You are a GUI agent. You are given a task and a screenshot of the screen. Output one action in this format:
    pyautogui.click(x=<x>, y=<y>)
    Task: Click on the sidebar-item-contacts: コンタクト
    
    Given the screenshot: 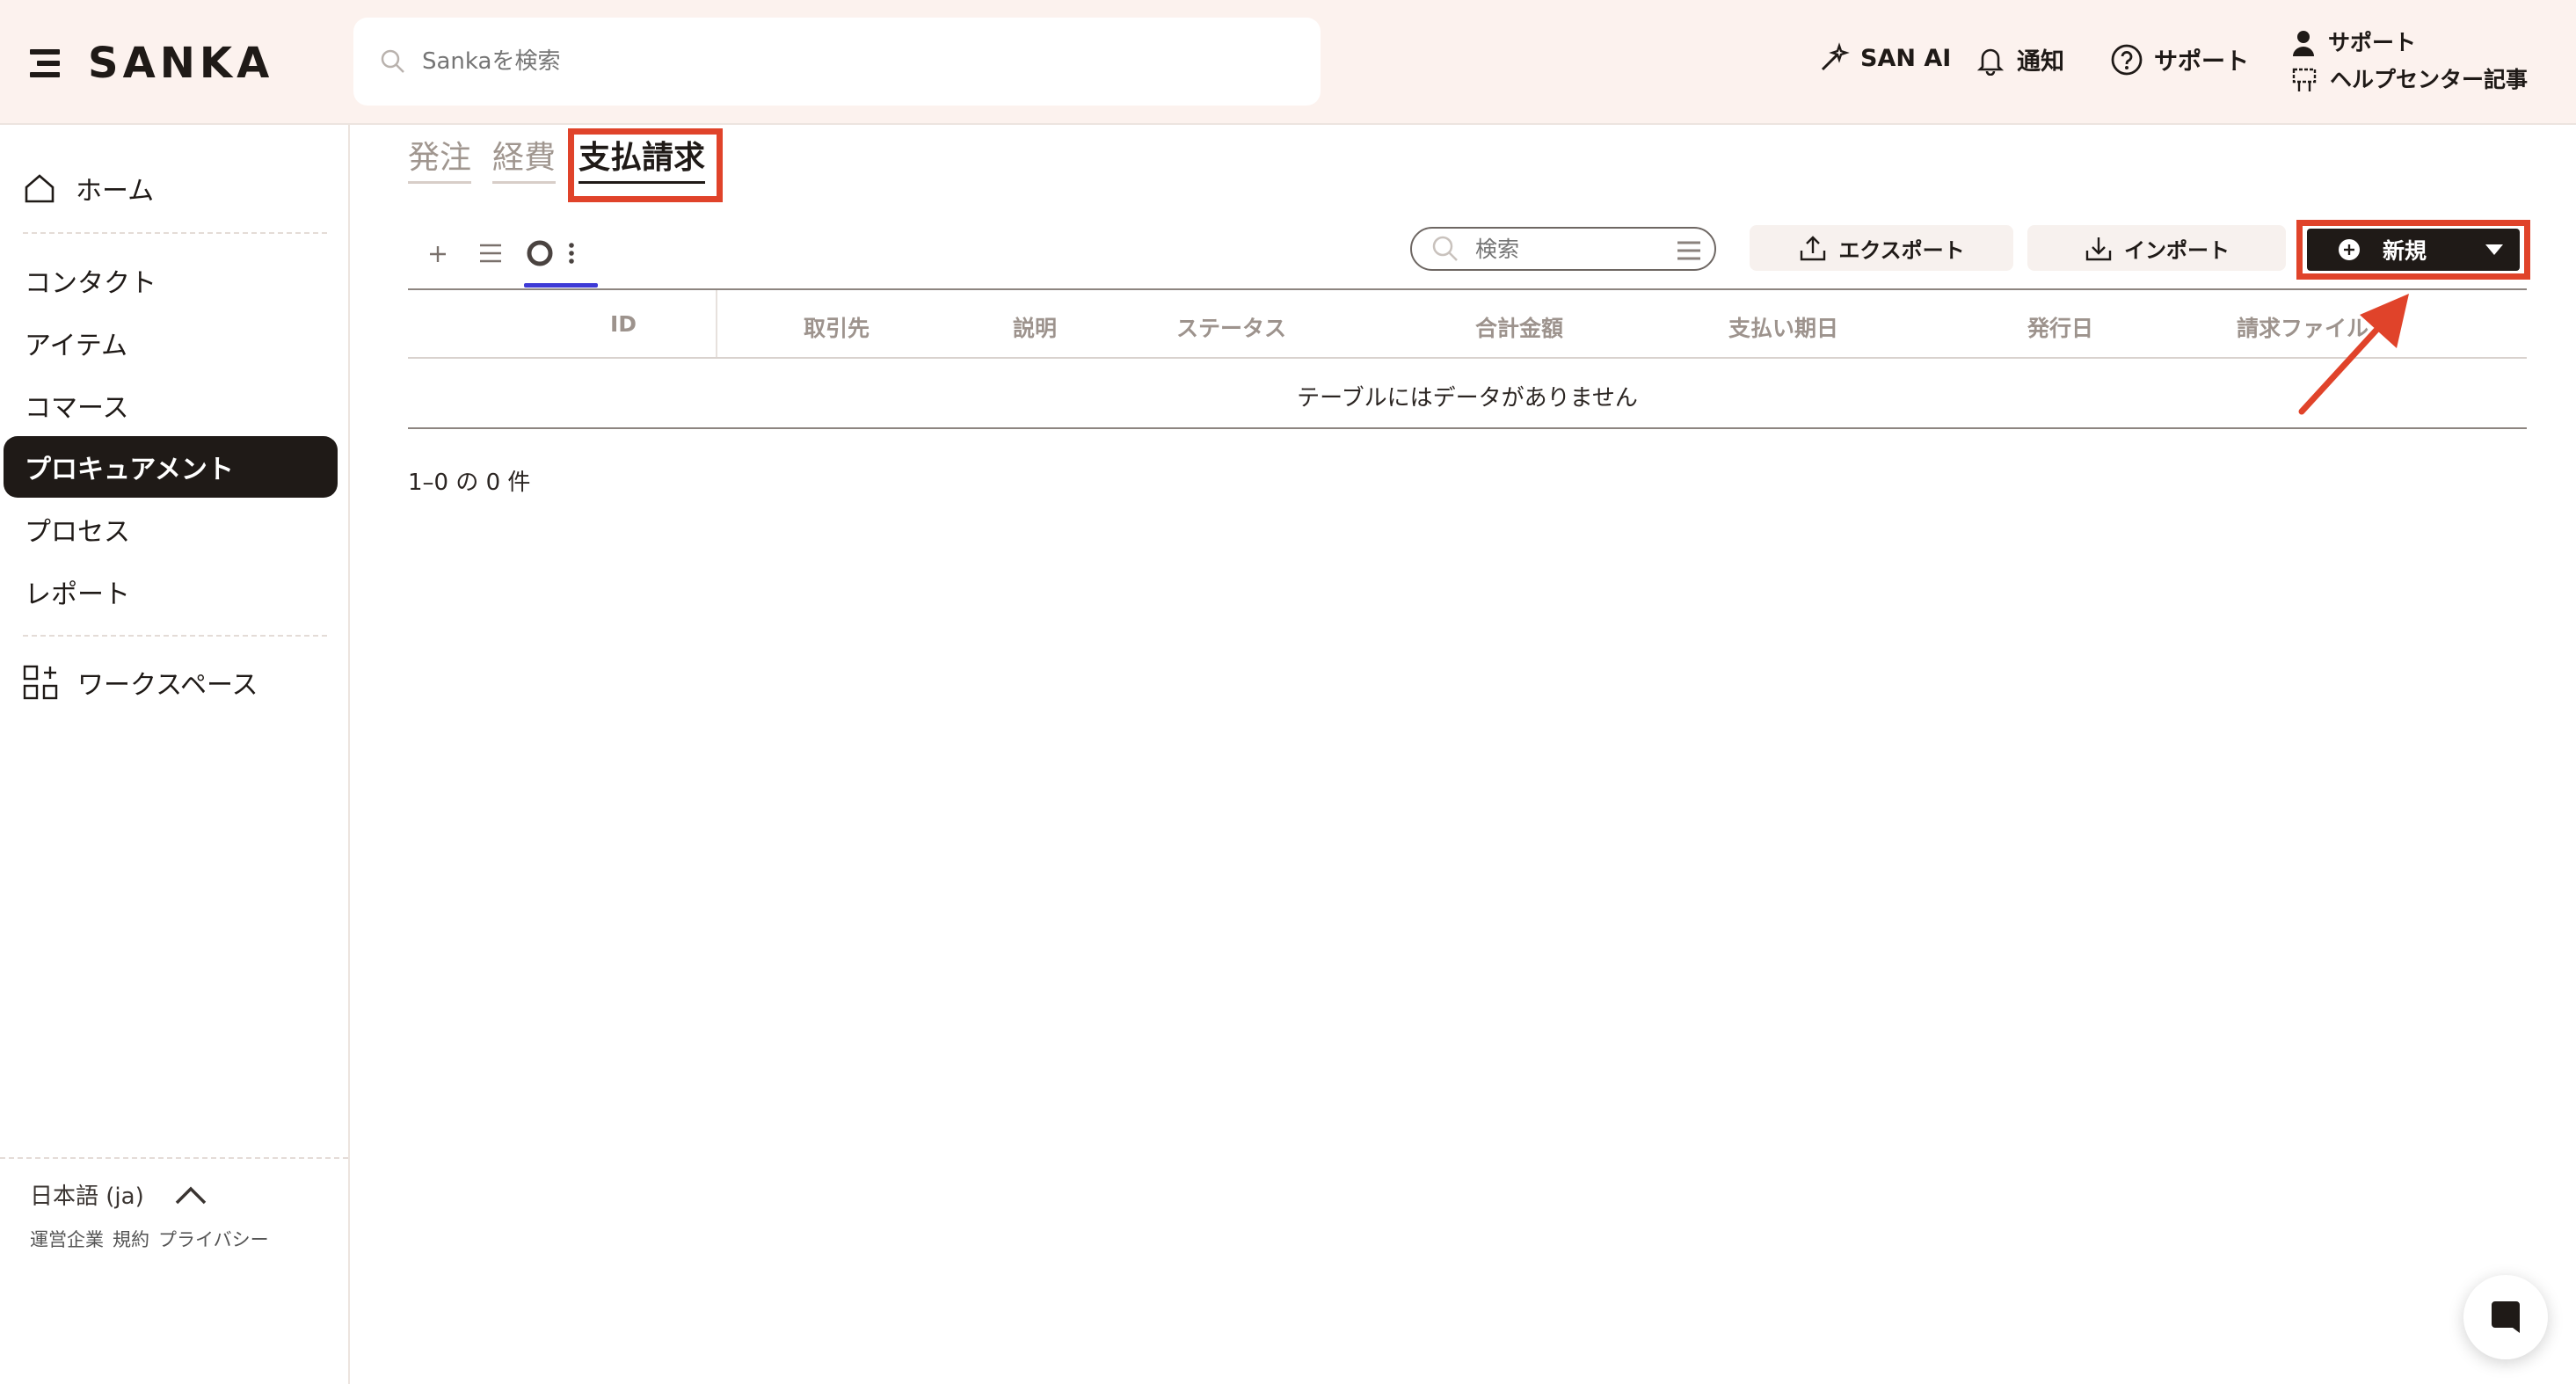 What is the action you would take?
    pyautogui.click(x=171, y=280)
    